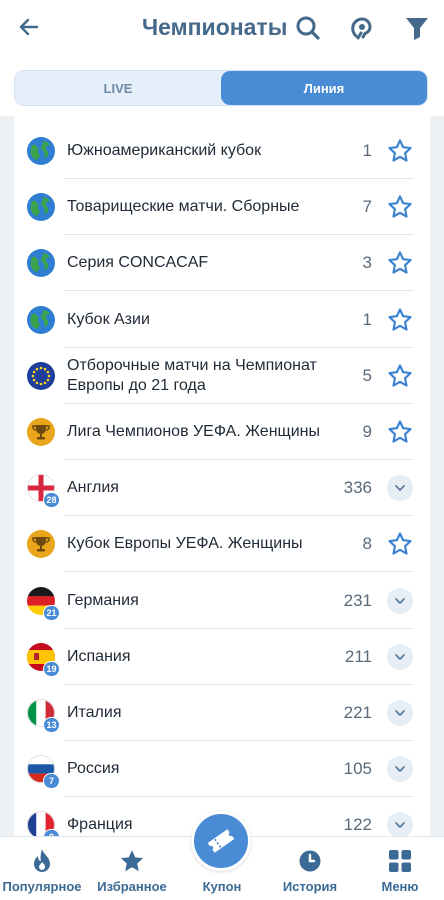  I want to click on germany-flag-icon: 21, so click(43, 603).